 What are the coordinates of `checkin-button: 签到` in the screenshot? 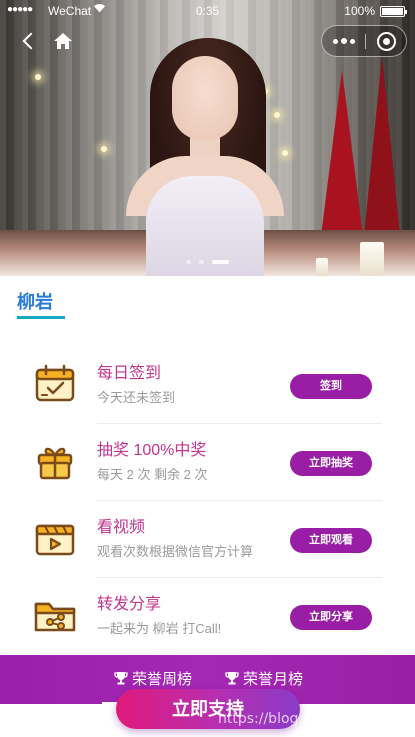 It's located at (331, 386).